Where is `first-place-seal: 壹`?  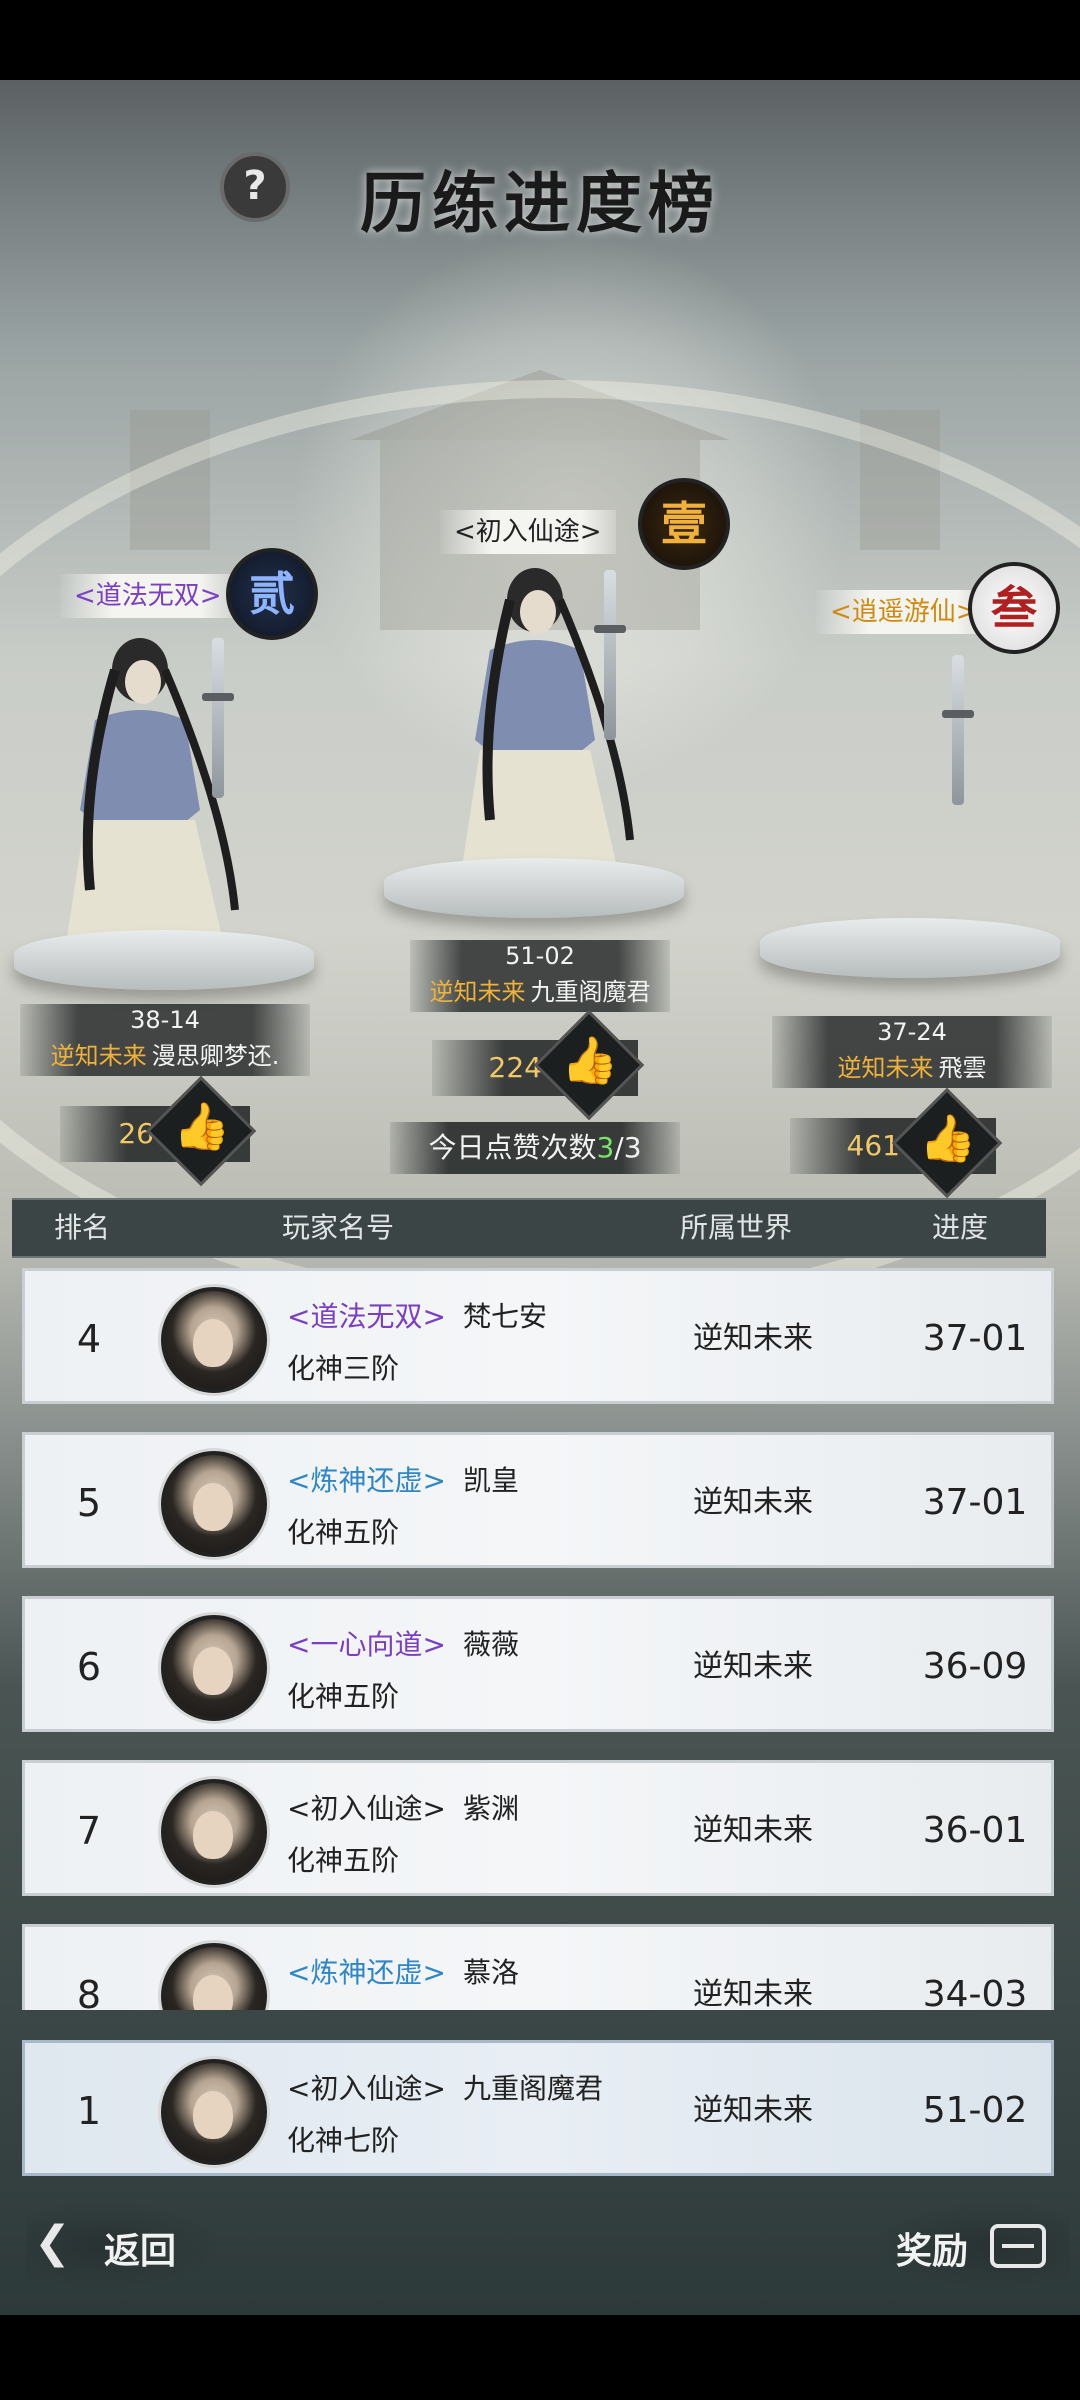 first-place-seal: 壹 is located at coordinates (684, 524).